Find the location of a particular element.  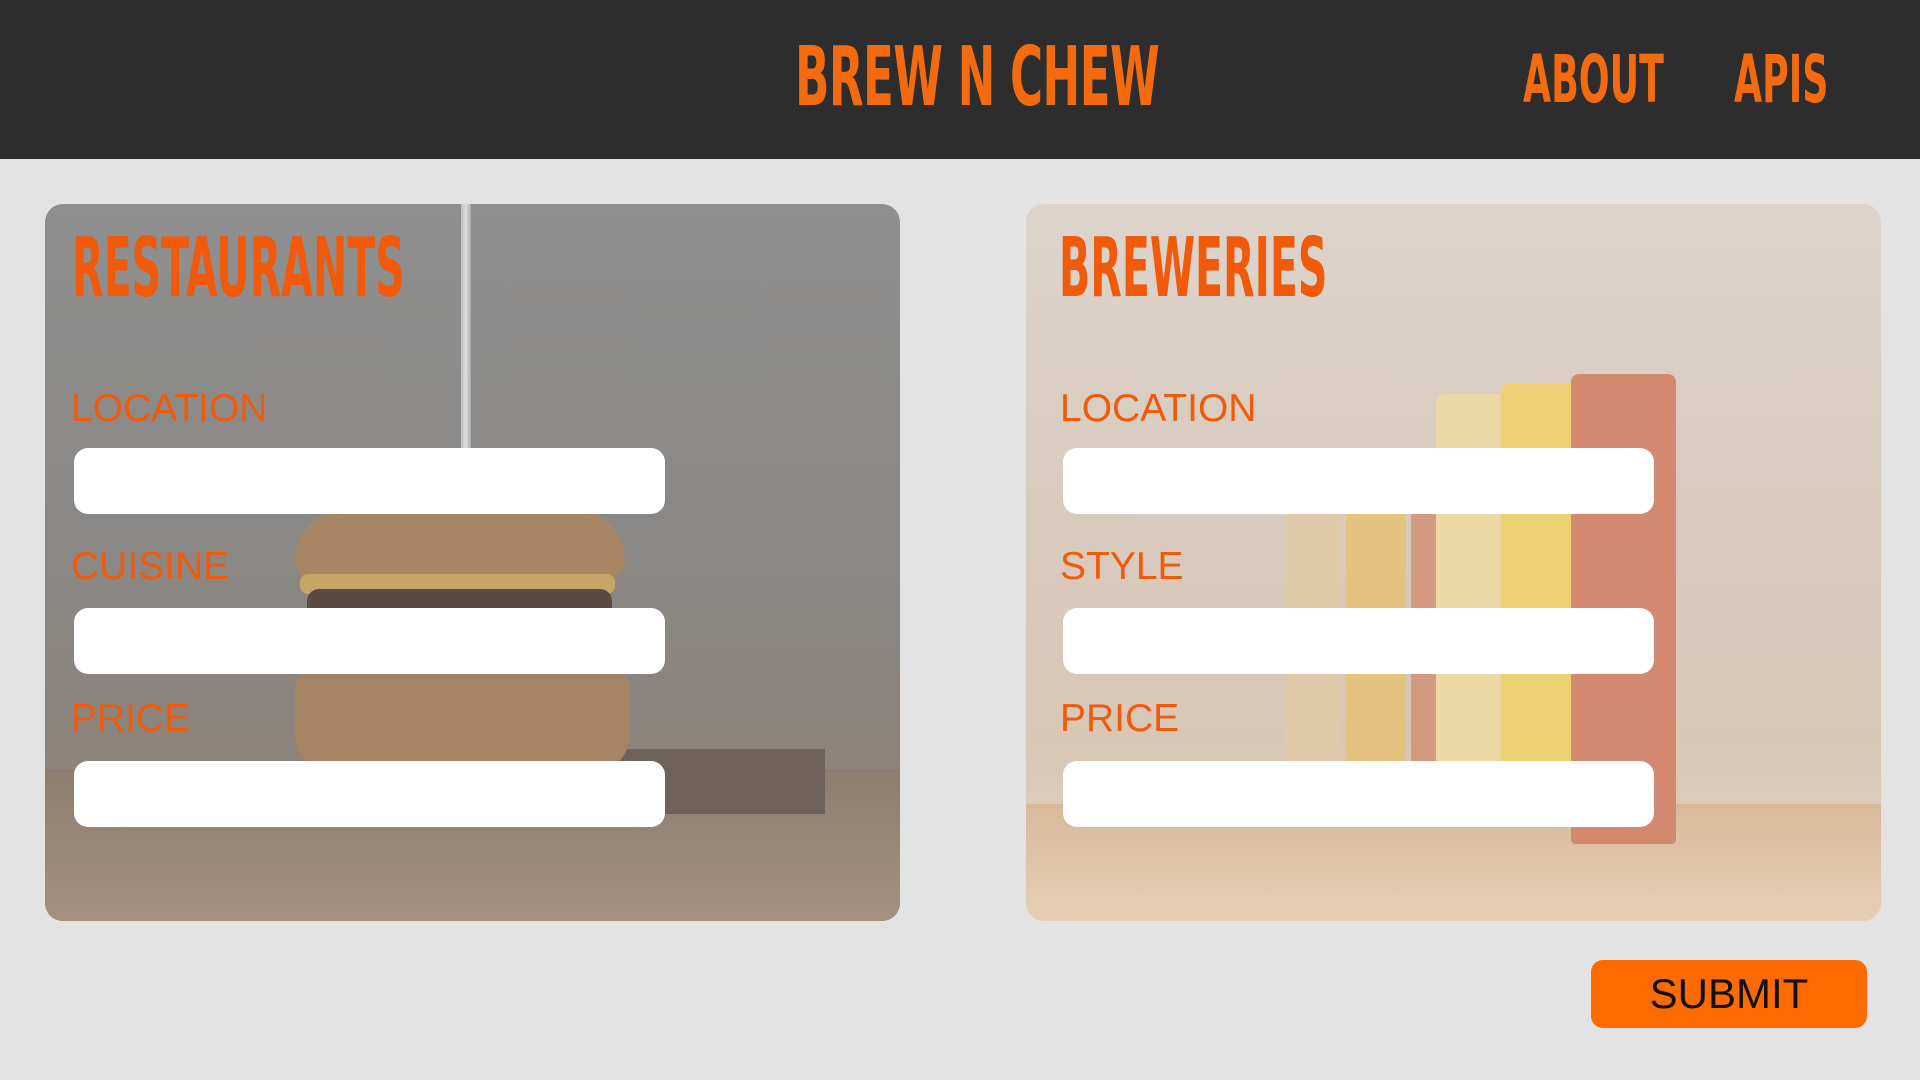

background-photo-burger-bun is located at coordinates (462, 721).